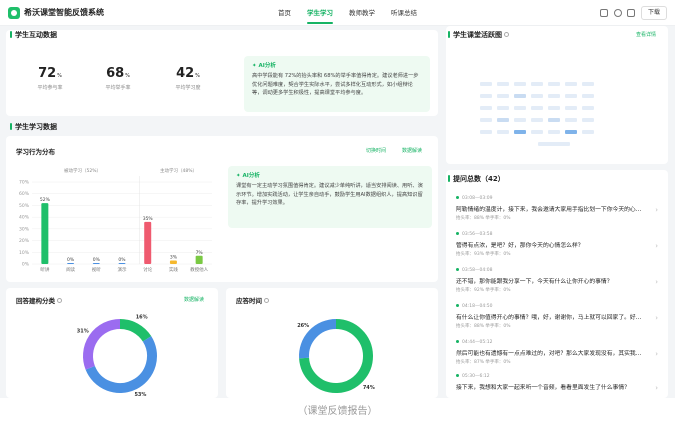 Image resolution: width=675 pixels, height=424 pixels. I want to click on interaction-title: 学生互动数据, so click(33, 35).